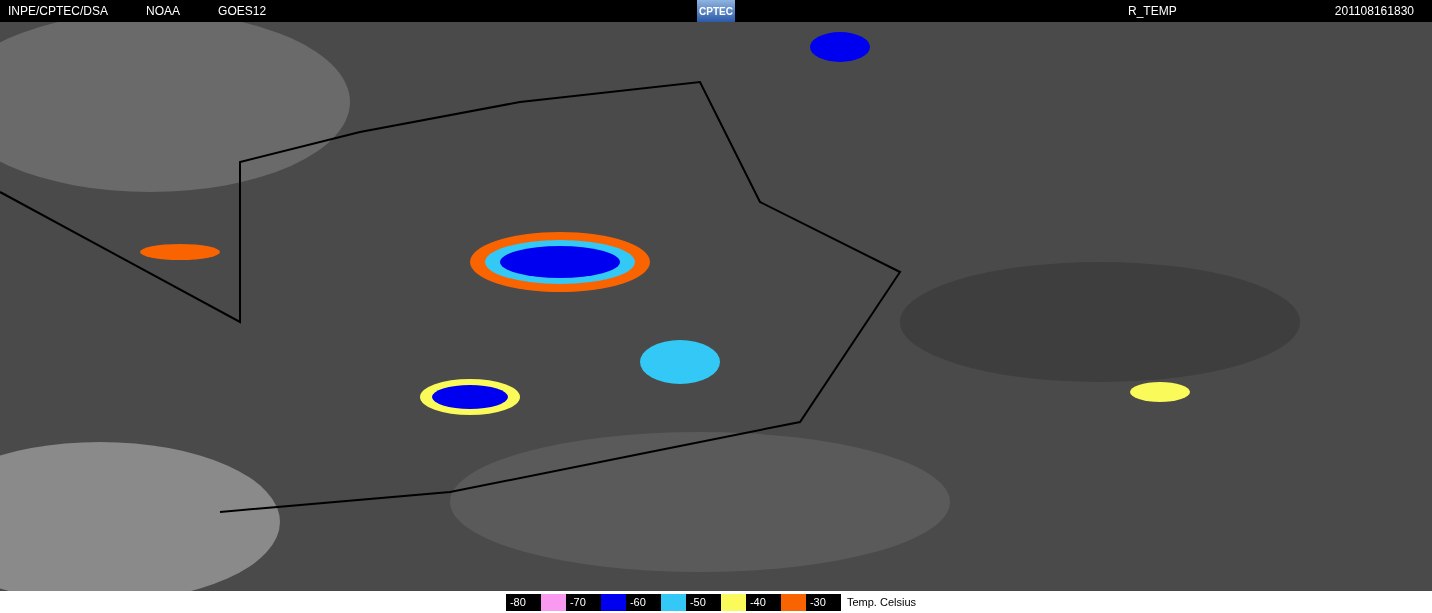 The image size is (1432, 613). Describe the element at coordinates (1152, 11) in the screenshot. I see `product-name: R_TEMP` at that location.